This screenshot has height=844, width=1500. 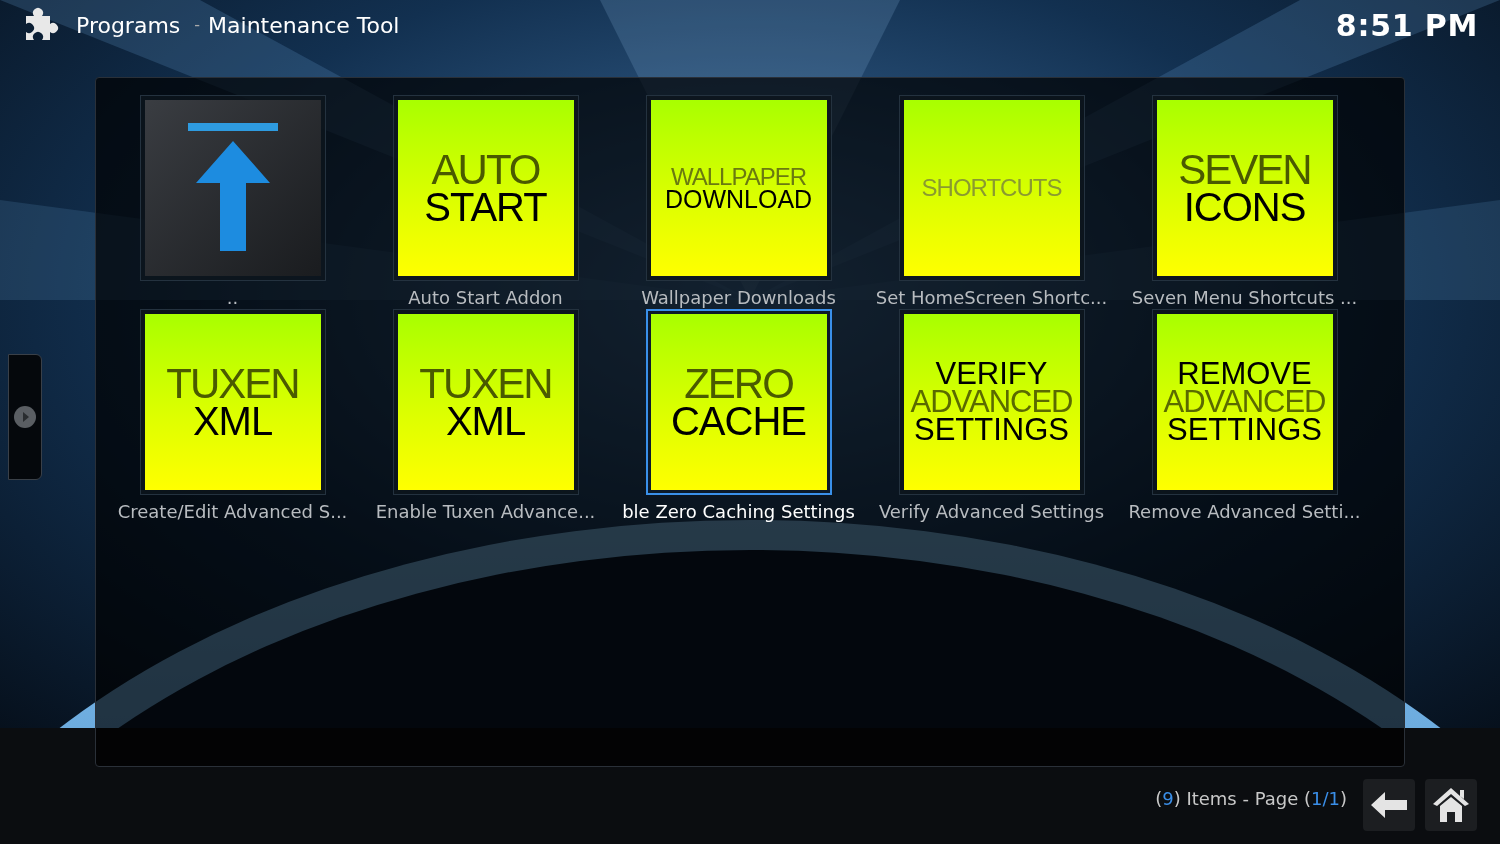 I want to click on home-button, so click(x=1451, y=805).